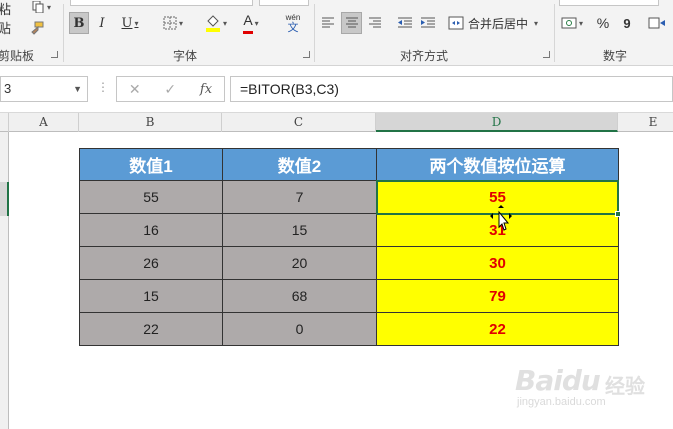 The height and width of the screenshot is (429, 673). I want to click on cell-result: 30, so click(497, 263).